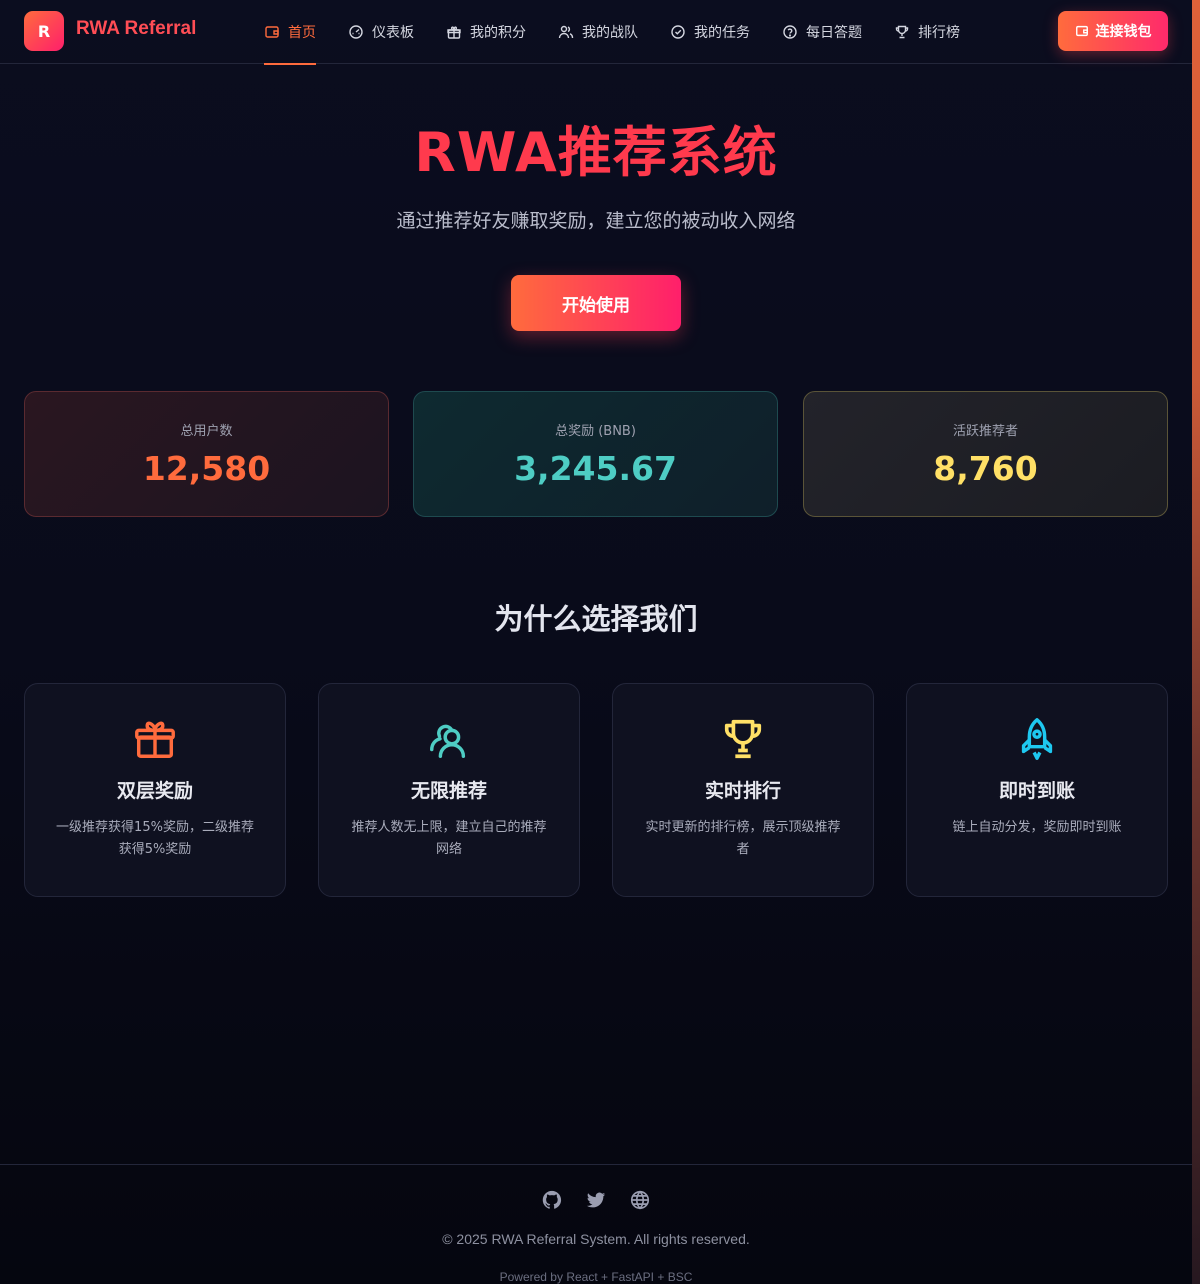 The image size is (1200, 1284). I want to click on stat-label: 总用户数, so click(206, 431).